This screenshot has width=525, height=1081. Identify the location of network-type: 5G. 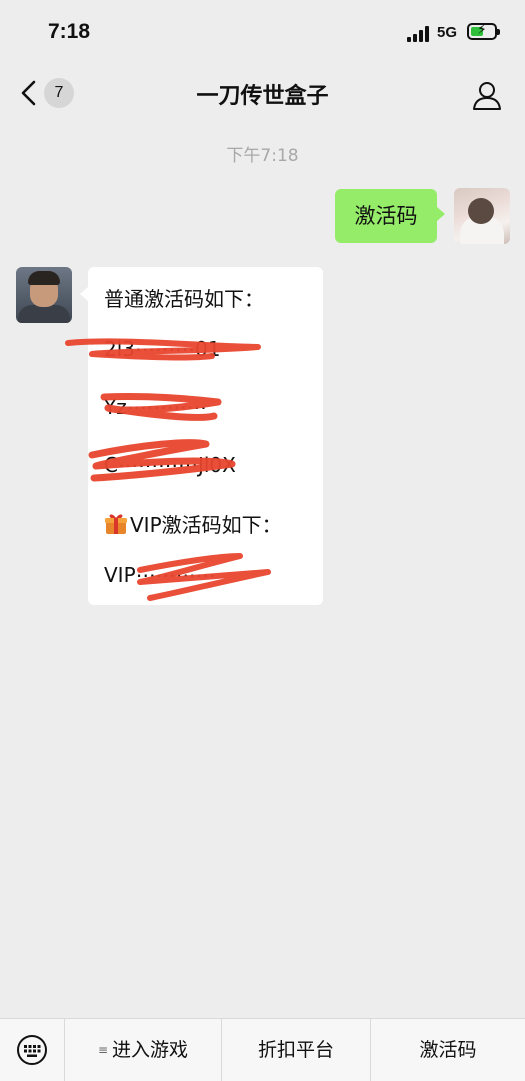
(447, 32).